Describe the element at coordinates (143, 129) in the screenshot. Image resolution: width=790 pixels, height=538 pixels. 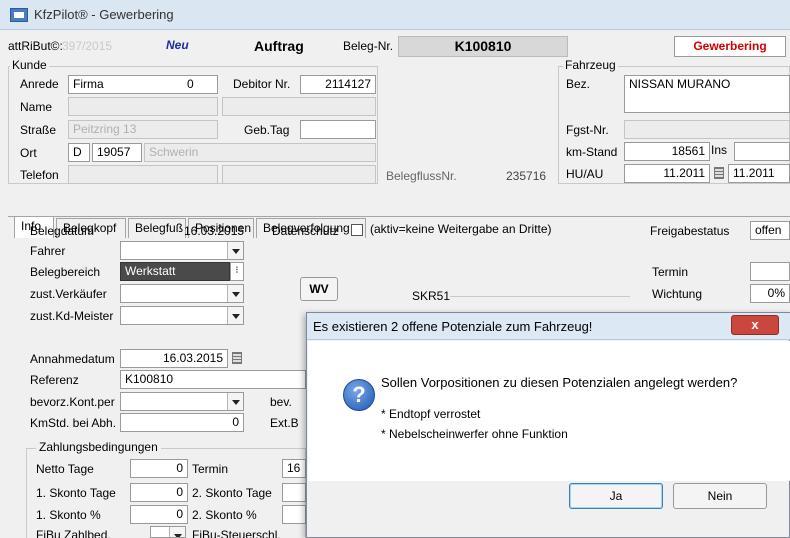
I see `strasse-field: Peitzring 13` at that location.